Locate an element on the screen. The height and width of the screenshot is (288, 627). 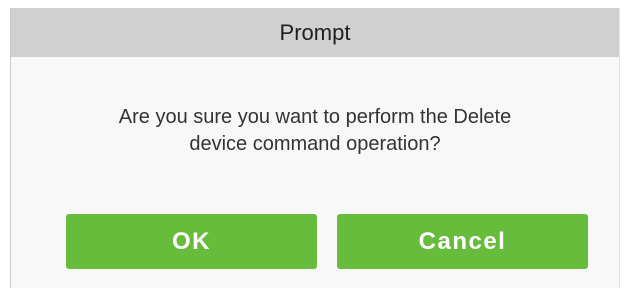
ok-button: OK is located at coordinates (191, 241).